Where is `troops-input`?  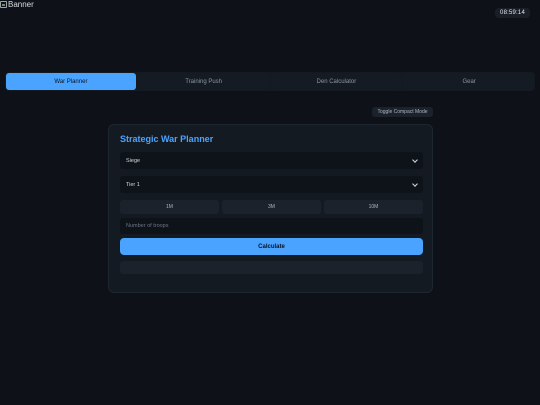
troops-input is located at coordinates (271, 226).